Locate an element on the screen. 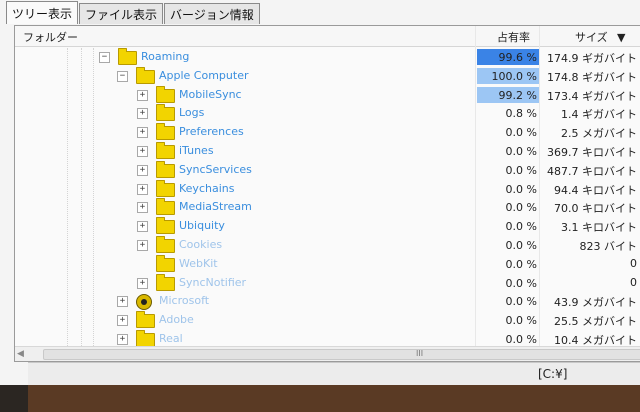 The width and height of the screenshot is (640, 412). size-value: 369.7 キロバイト is located at coordinates (592, 152).